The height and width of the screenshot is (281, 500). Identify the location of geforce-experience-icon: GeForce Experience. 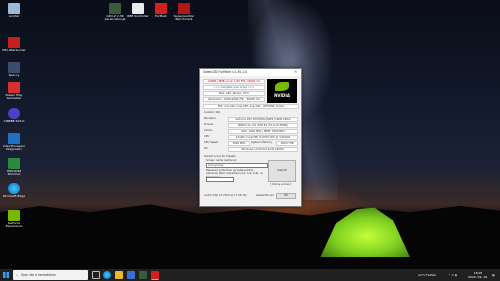
(14, 219).